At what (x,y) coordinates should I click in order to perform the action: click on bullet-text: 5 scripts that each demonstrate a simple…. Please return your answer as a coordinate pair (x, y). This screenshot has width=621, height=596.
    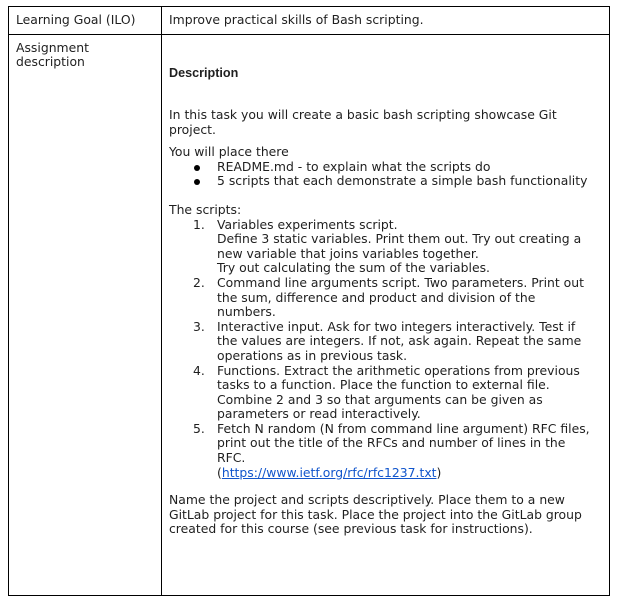
    Looking at the image, I should click on (402, 181).